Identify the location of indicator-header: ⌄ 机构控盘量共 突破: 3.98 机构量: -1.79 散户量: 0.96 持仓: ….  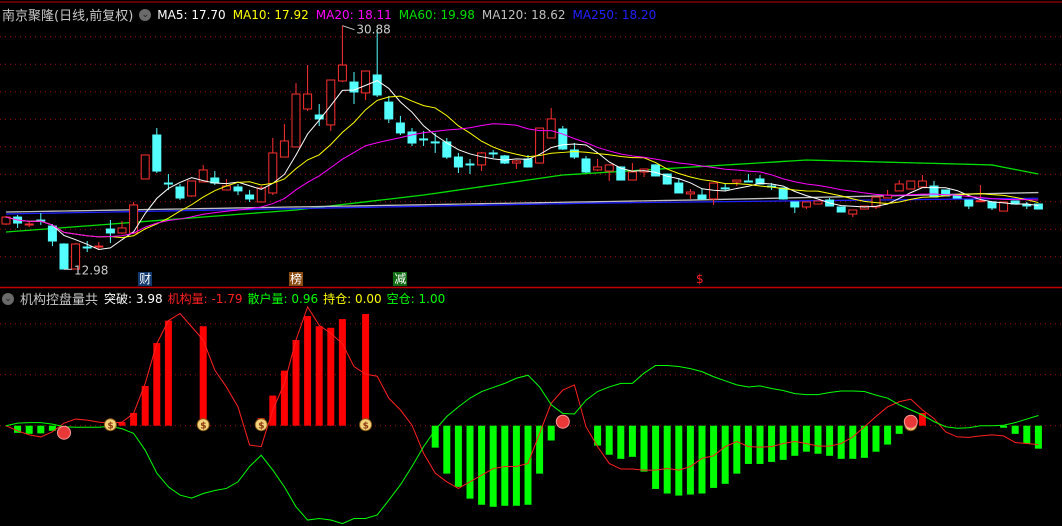
(223, 298).